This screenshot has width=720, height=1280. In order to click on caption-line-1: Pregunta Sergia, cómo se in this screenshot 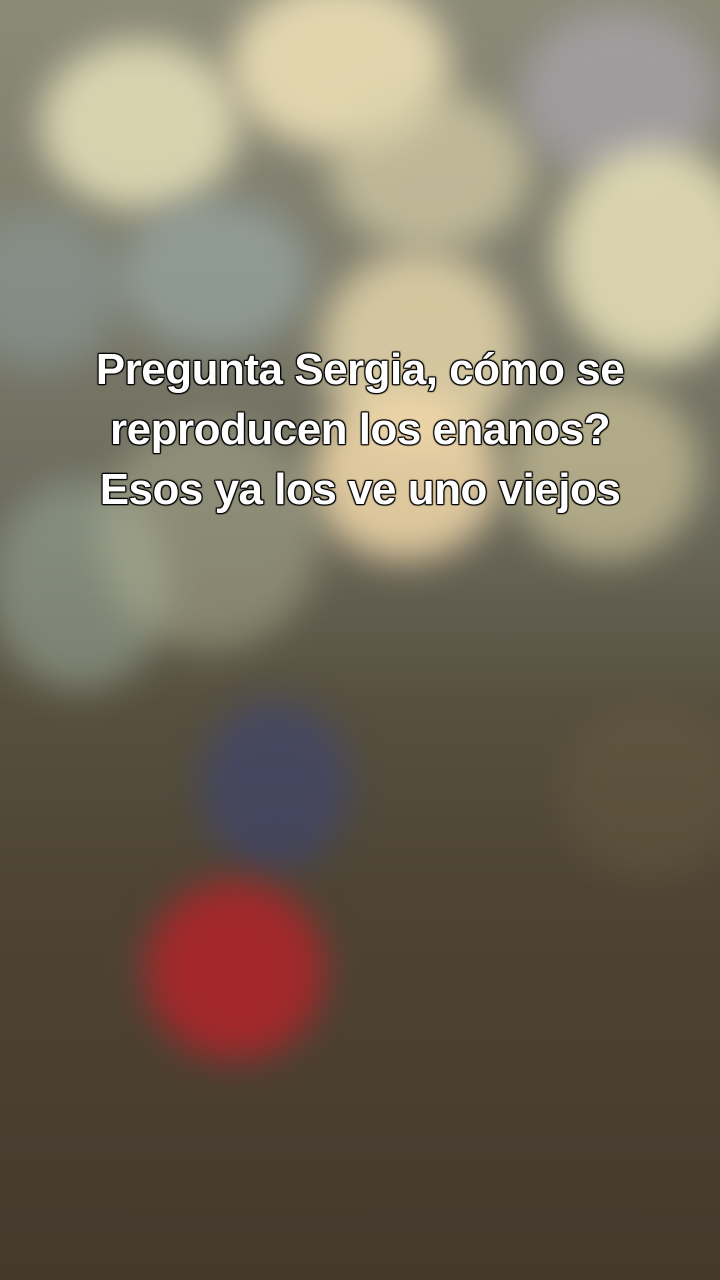, I will do `click(360, 369)`.